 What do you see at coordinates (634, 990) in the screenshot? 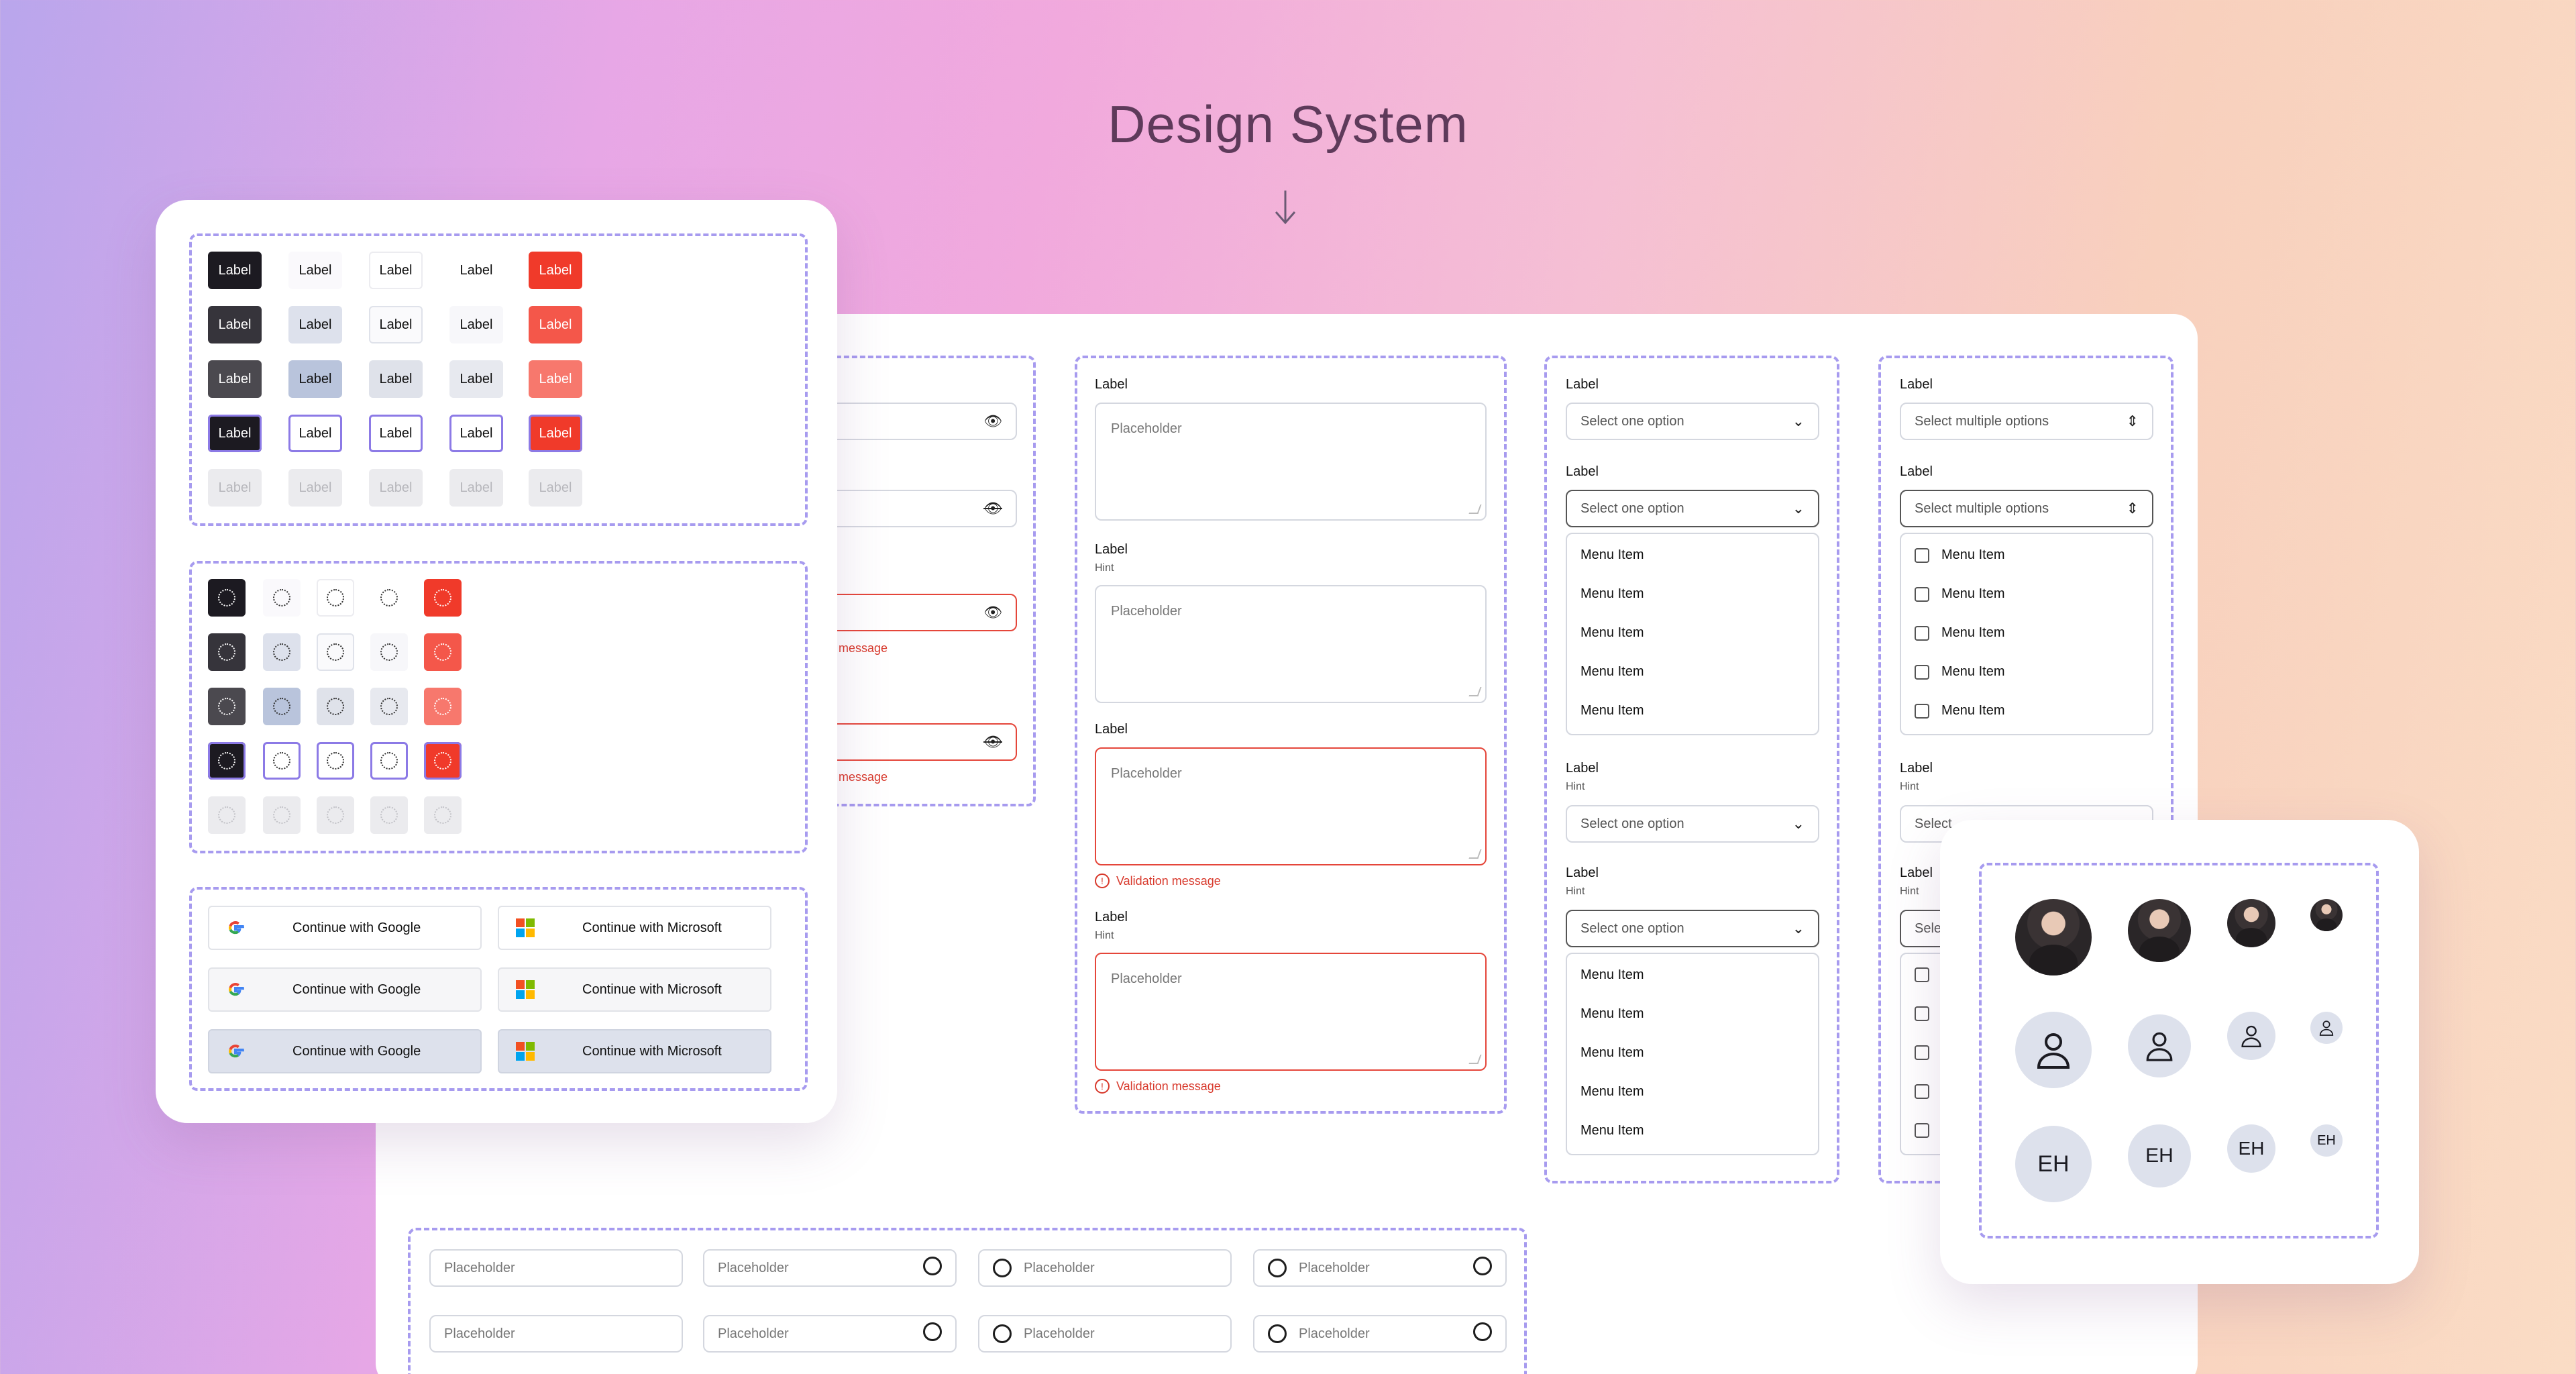
I see `microsoft-sign-in-button-hover: Continue with Microsoft` at bounding box center [634, 990].